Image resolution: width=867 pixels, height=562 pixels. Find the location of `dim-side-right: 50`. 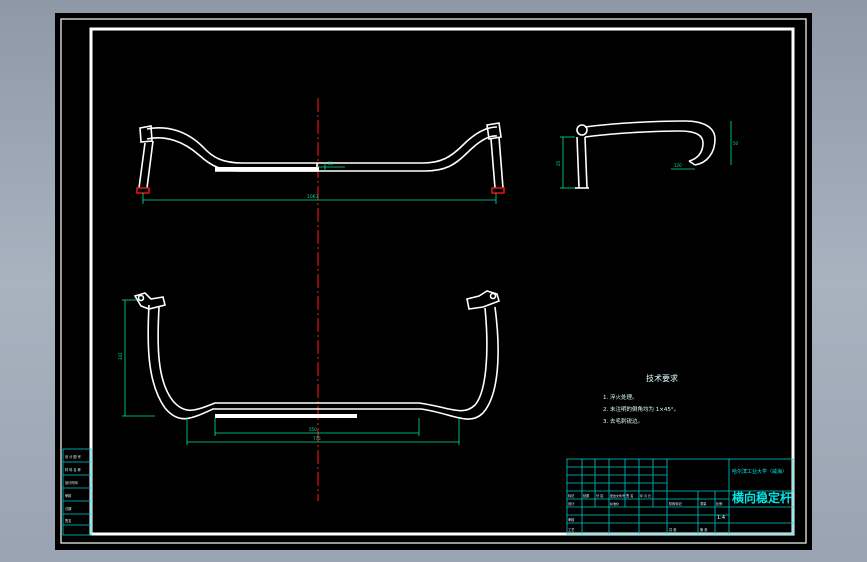

dim-side-right: 50 is located at coordinates (736, 143).